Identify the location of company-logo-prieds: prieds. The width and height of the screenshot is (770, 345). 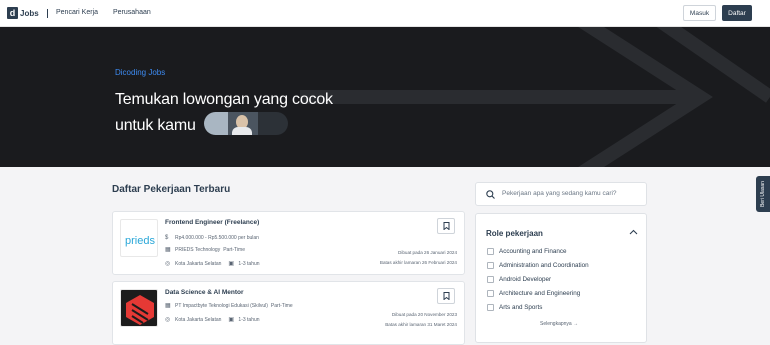
(139, 238).